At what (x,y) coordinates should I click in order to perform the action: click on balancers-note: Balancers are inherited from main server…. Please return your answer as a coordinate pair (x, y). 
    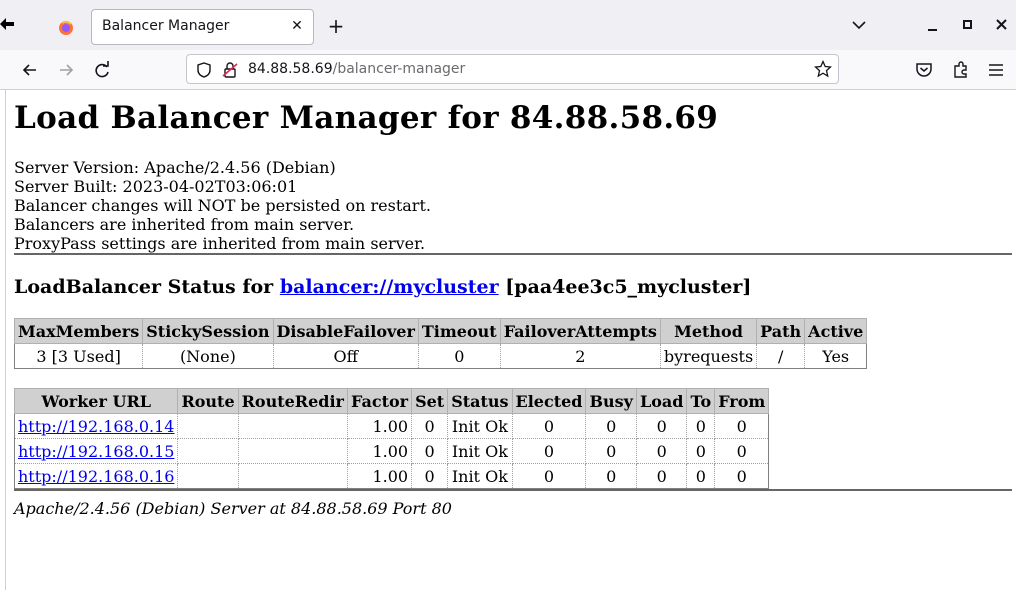
    Looking at the image, I should click on (184, 224).